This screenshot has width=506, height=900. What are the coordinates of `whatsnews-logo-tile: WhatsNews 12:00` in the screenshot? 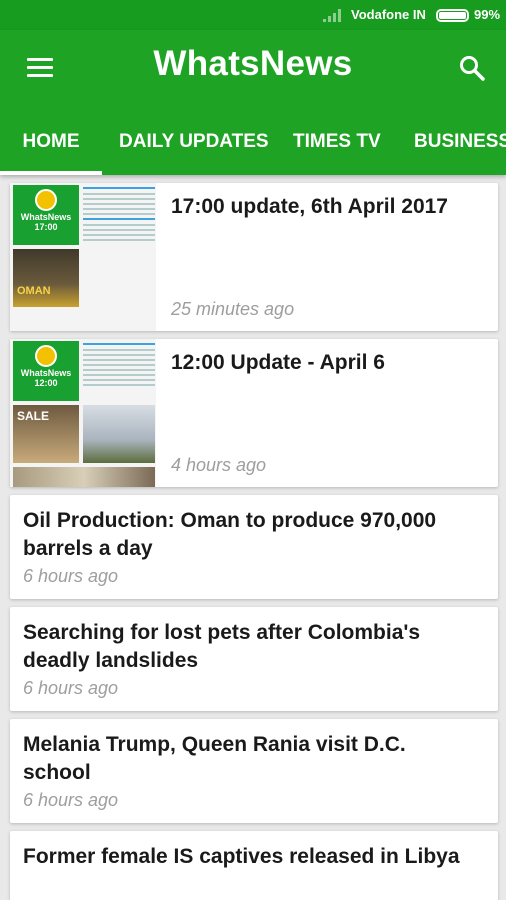 It's located at (46, 371).